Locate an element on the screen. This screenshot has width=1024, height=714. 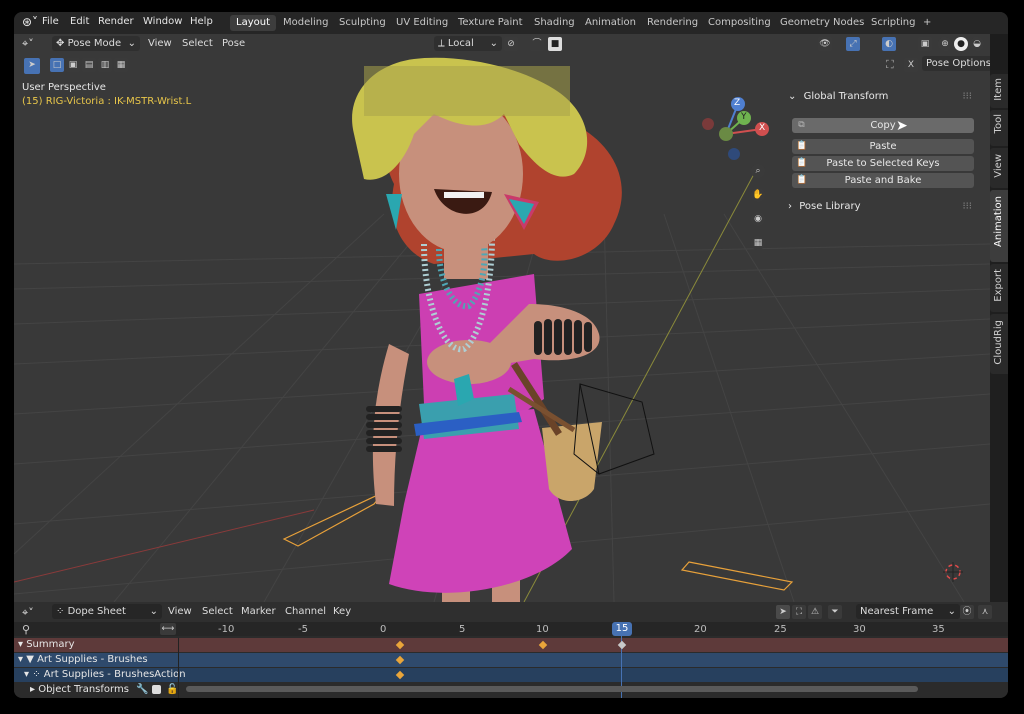
solid-shading-icon: ● is located at coordinates (961, 44).